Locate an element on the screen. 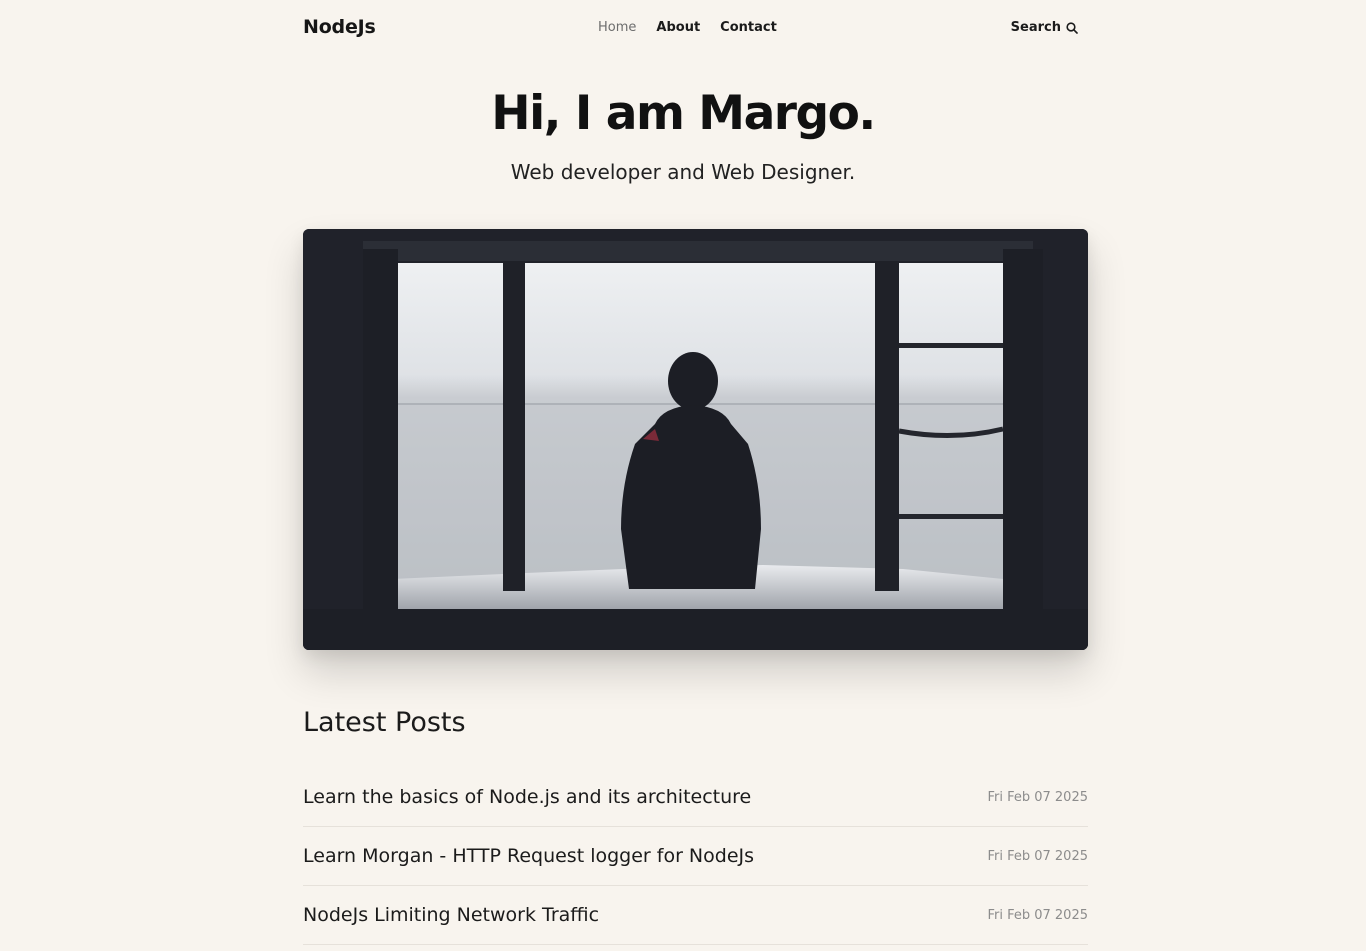 Image resolution: width=1366 pixels, height=951 pixels. search-icon is located at coordinates (1072, 27).